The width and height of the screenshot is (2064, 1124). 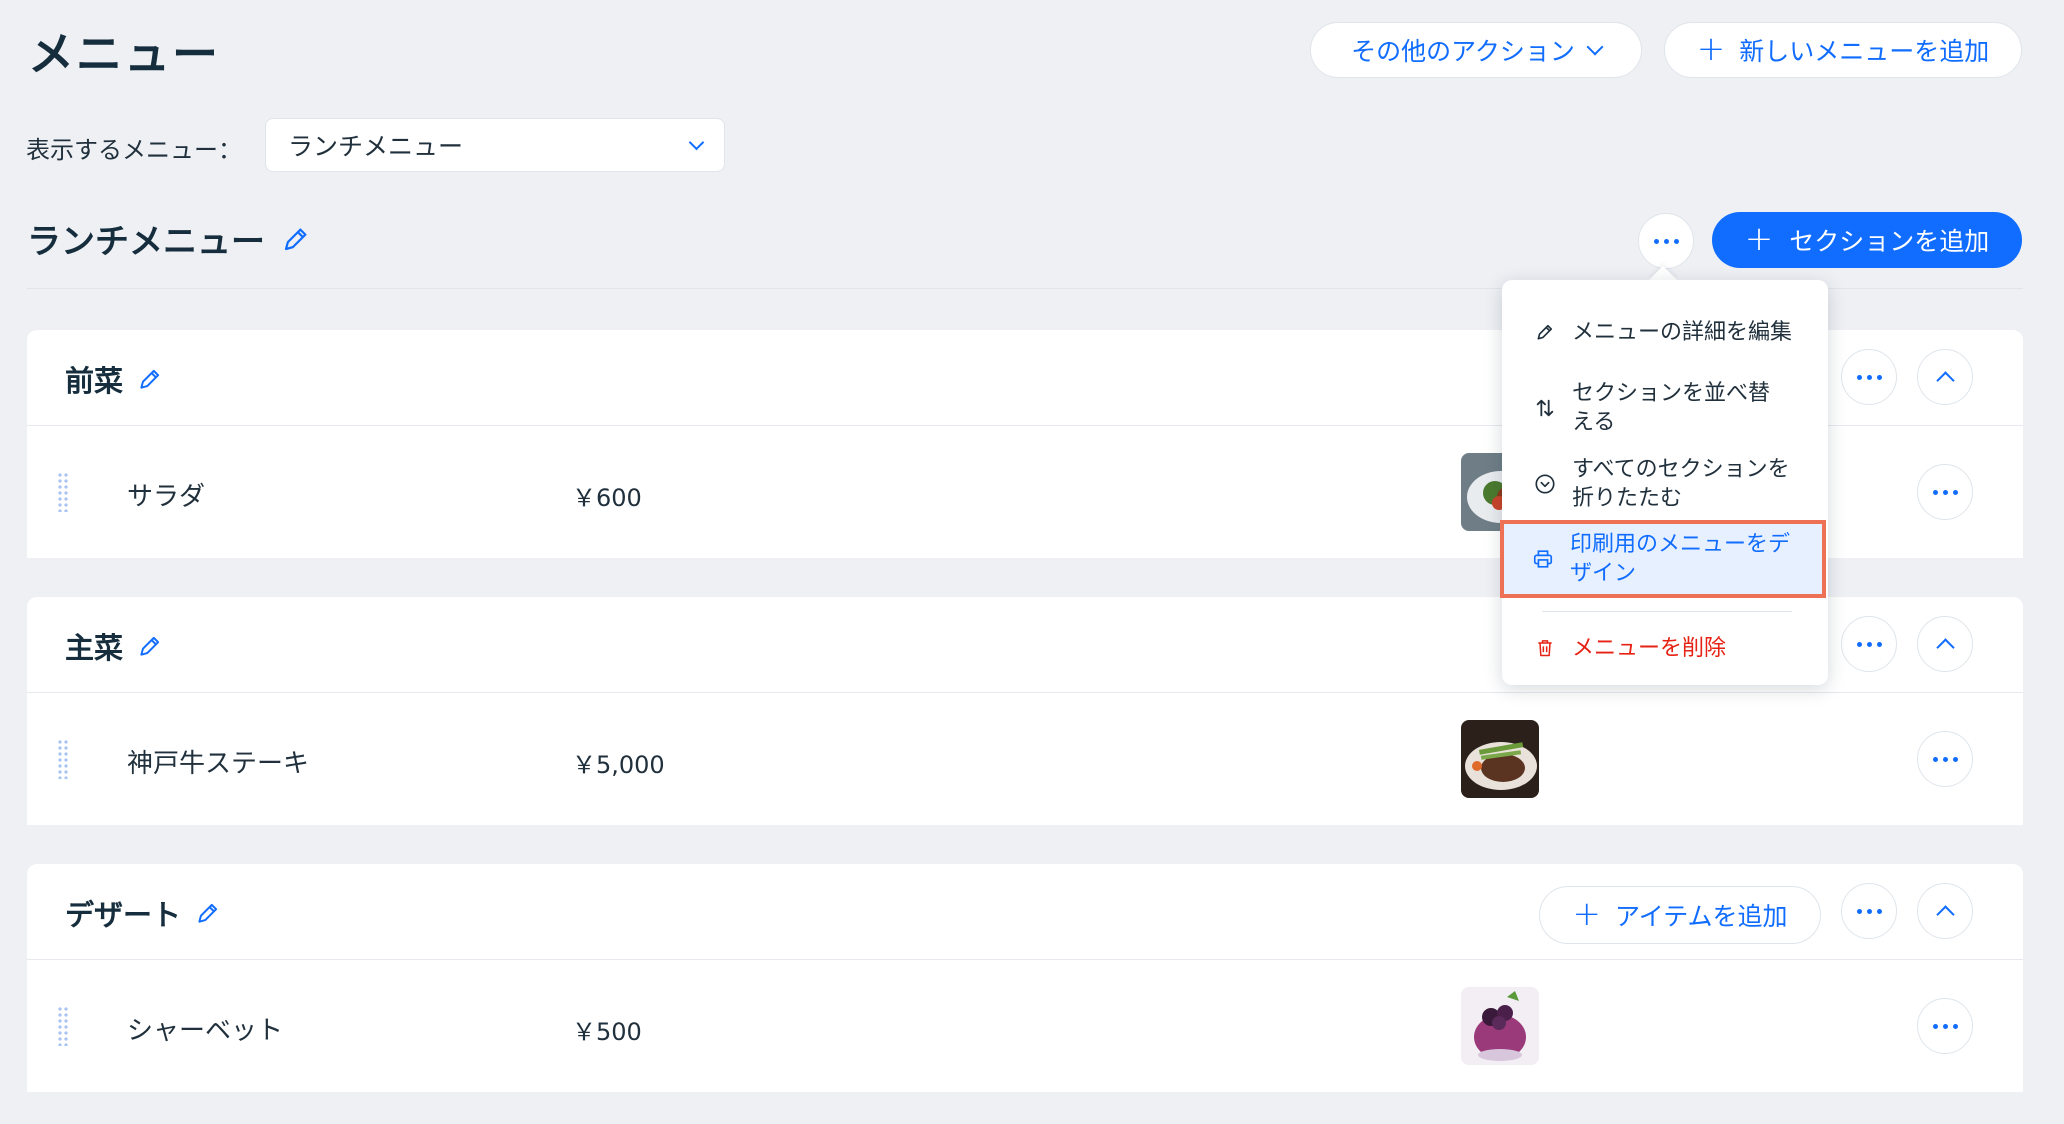 What do you see at coordinates (123, 915) in the screenshot?
I see `section-title-text: デザート` at bounding box center [123, 915].